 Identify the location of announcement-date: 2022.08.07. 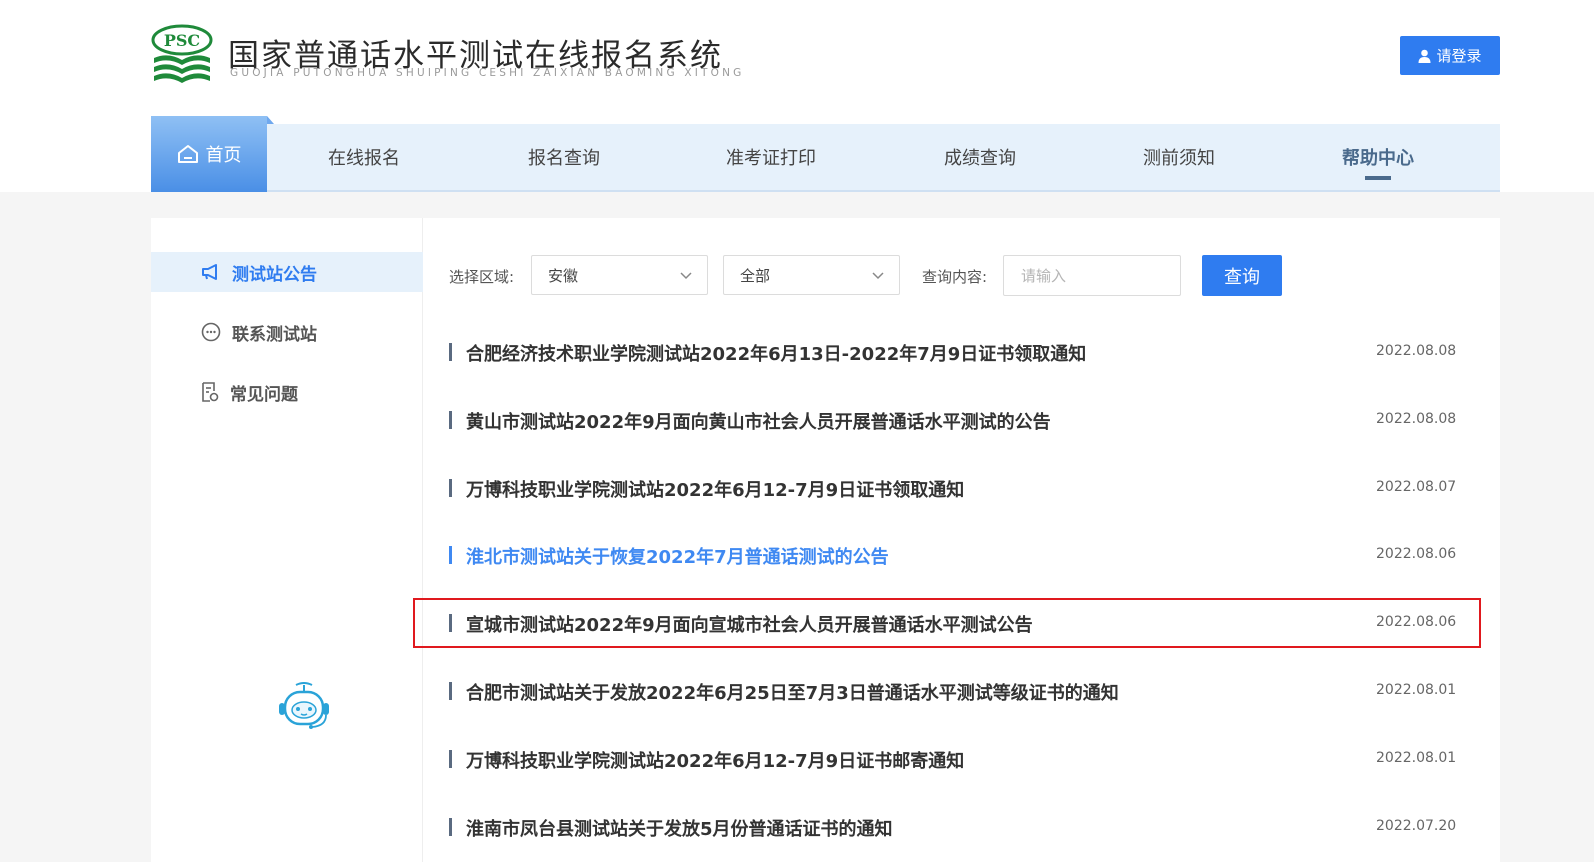
(1416, 486).